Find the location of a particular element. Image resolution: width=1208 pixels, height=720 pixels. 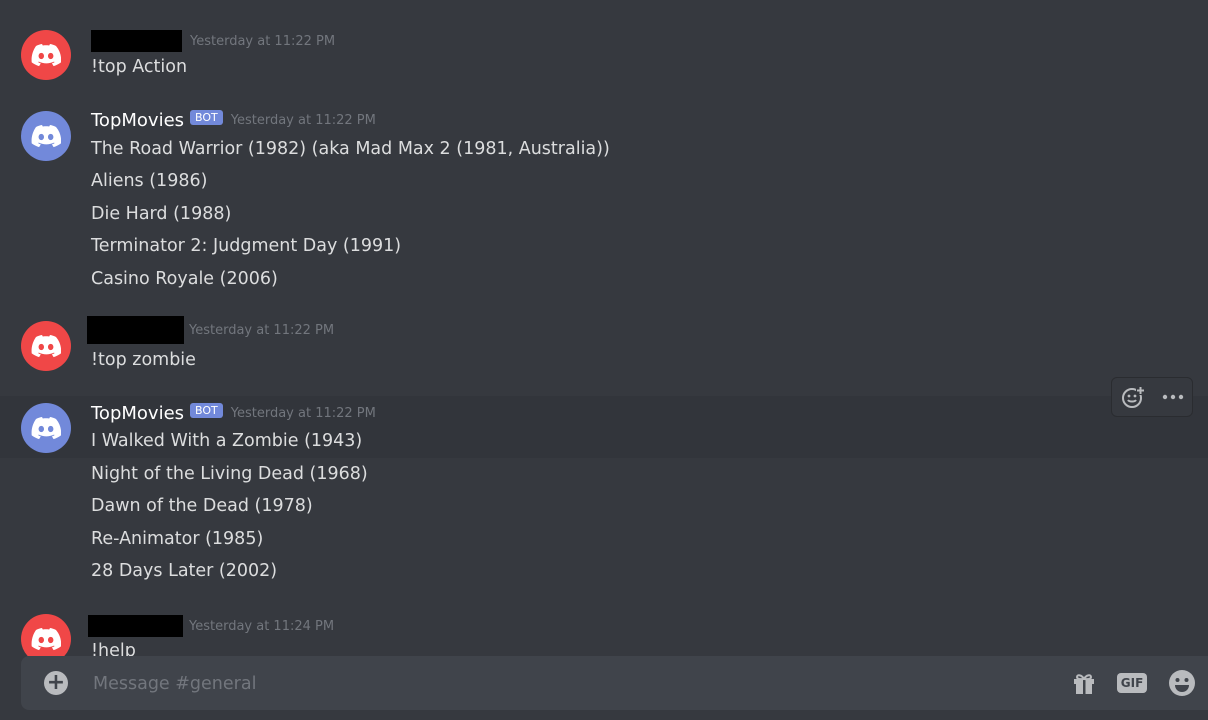

message-text: Re-Animator (1985) is located at coordinates (177, 539).